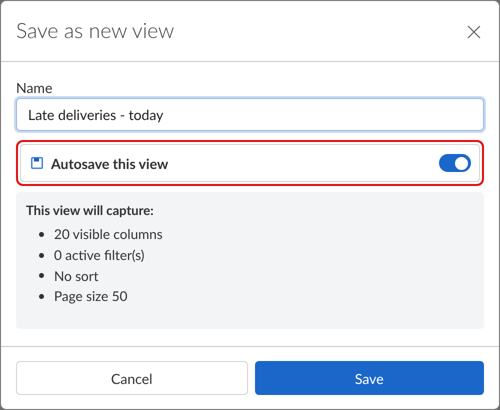 The width and height of the screenshot is (500, 410). I want to click on dialog-title: Save as new view, so click(95, 31).